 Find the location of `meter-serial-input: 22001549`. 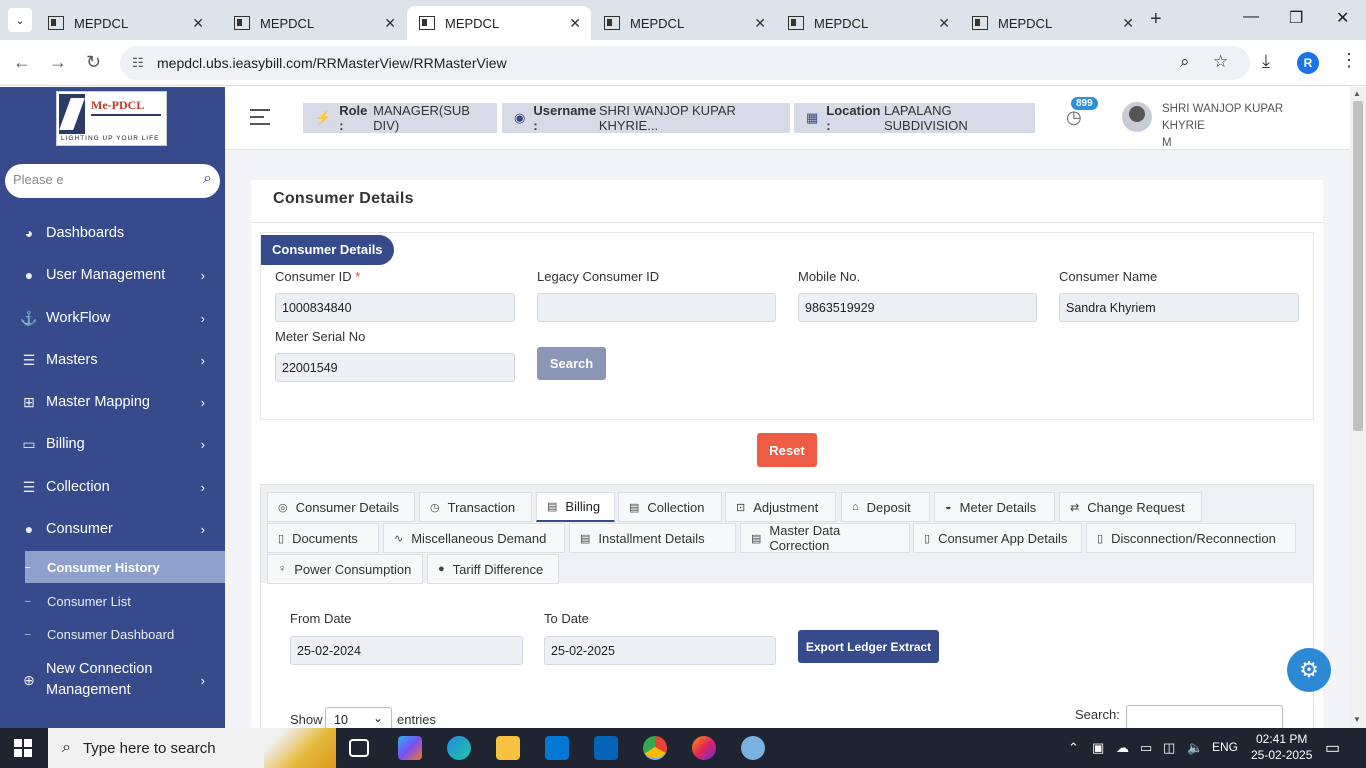

meter-serial-input: 22001549 is located at coordinates (395, 367).